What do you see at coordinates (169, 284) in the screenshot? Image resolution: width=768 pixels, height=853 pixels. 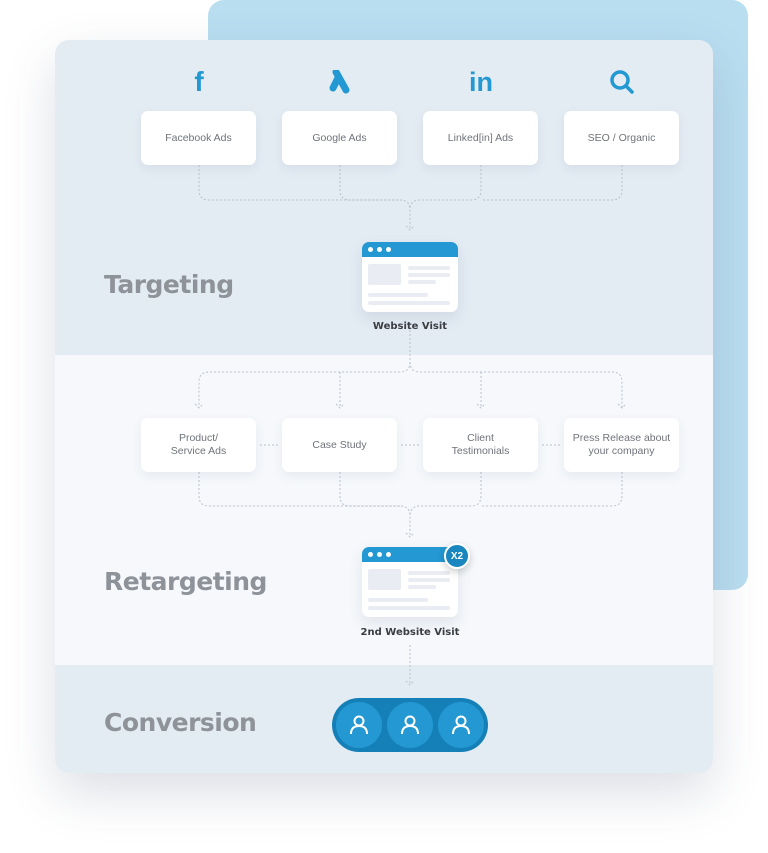 I see `section-title-targeting: Targeting` at bounding box center [169, 284].